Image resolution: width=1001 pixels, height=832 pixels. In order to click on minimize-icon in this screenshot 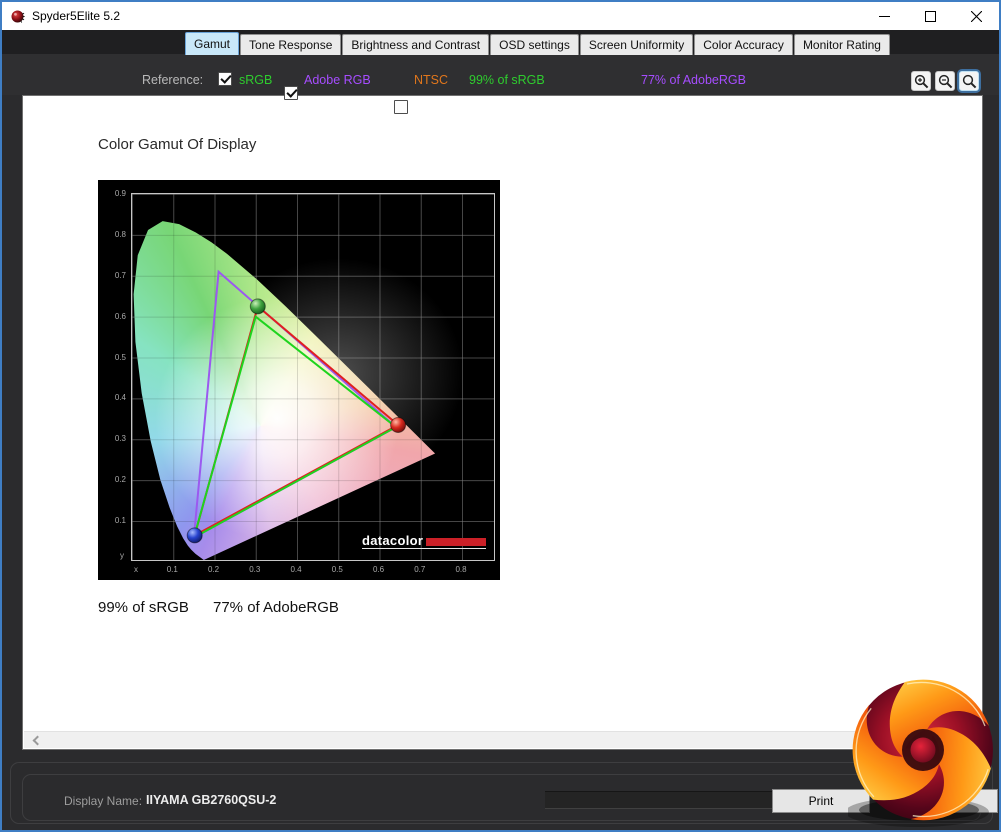, I will do `click(884, 16)`.